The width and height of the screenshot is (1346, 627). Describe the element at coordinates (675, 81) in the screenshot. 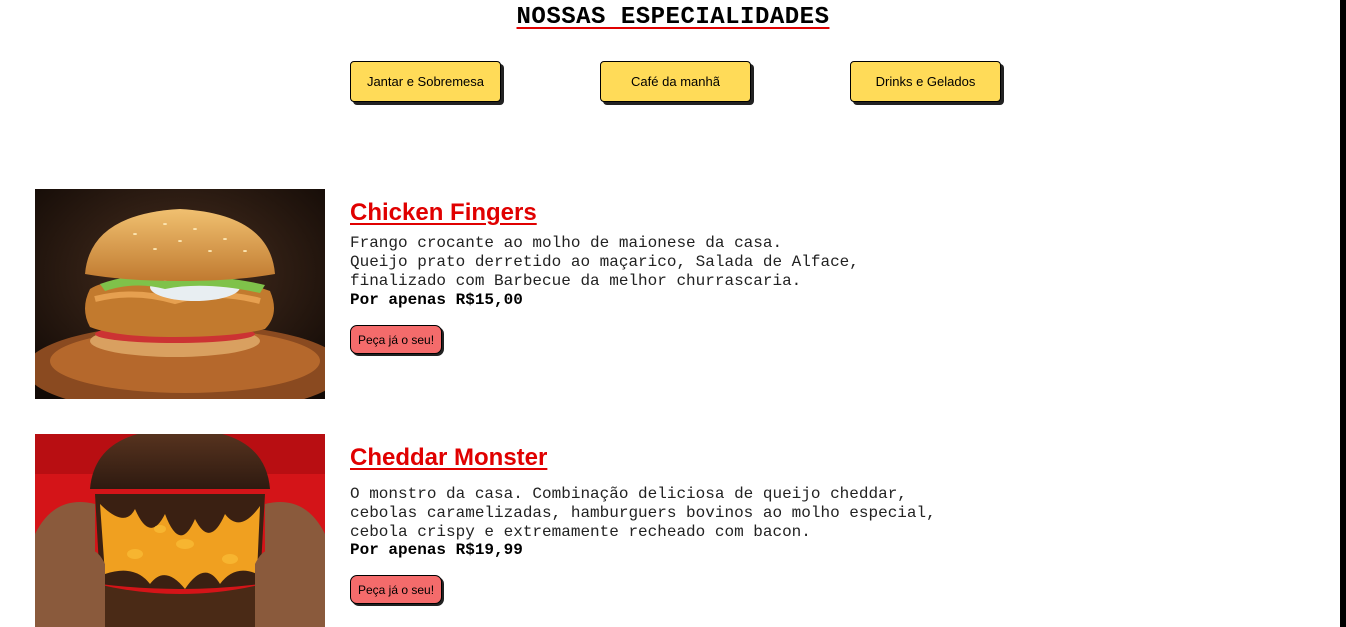

I see `category-button-breakfast: Café da manhã` at that location.